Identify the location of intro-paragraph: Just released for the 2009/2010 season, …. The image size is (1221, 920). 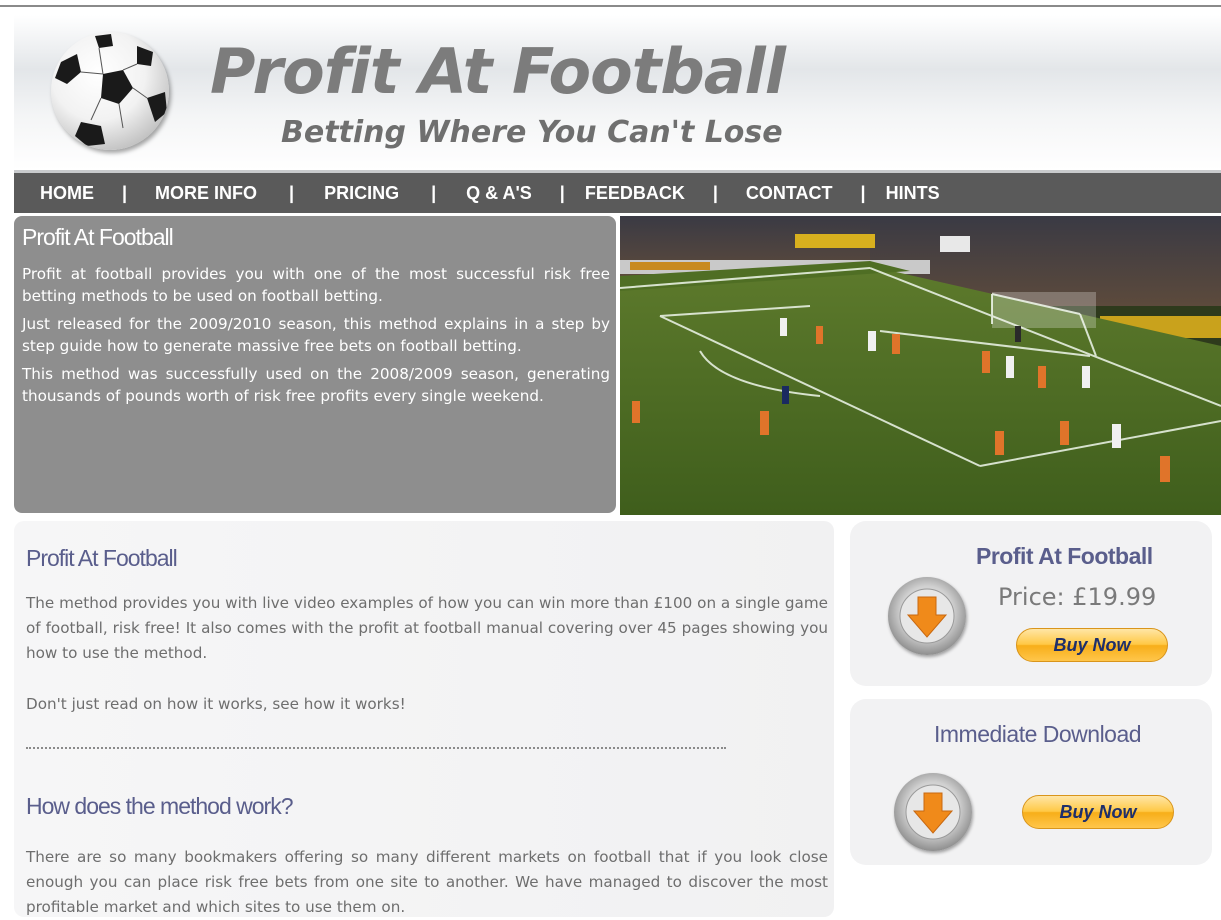
(316, 335).